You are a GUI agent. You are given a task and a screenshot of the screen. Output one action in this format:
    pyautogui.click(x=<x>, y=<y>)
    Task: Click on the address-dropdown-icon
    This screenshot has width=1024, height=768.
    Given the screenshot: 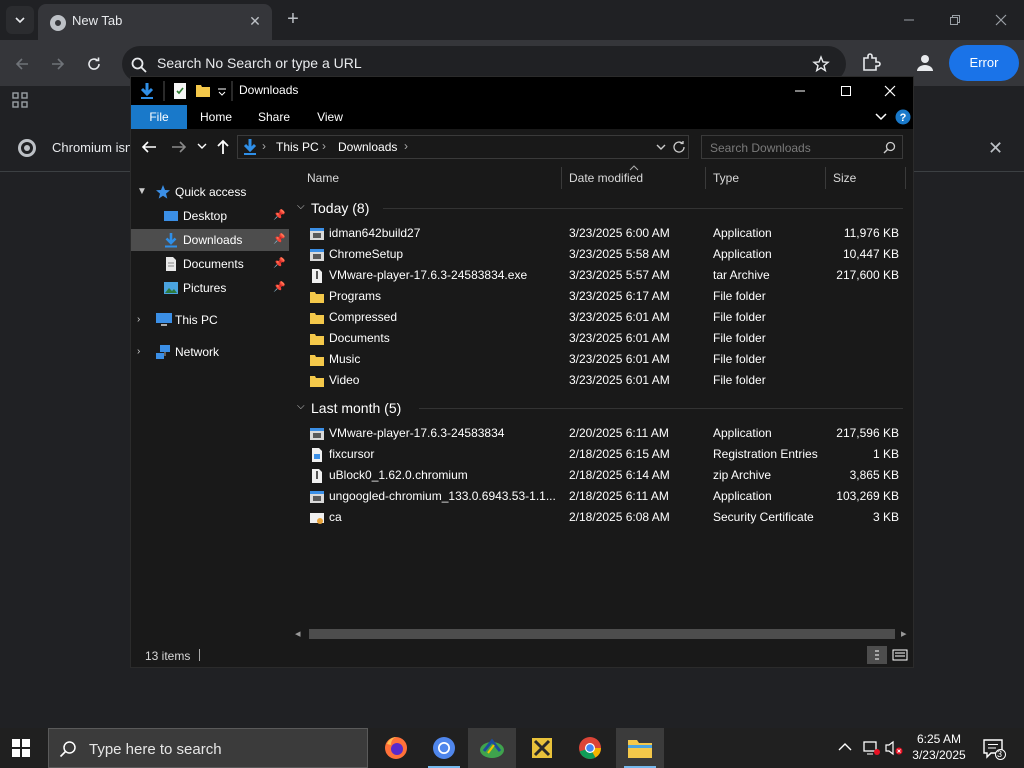 What is the action you would take?
    pyautogui.click(x=661, y=148)
    